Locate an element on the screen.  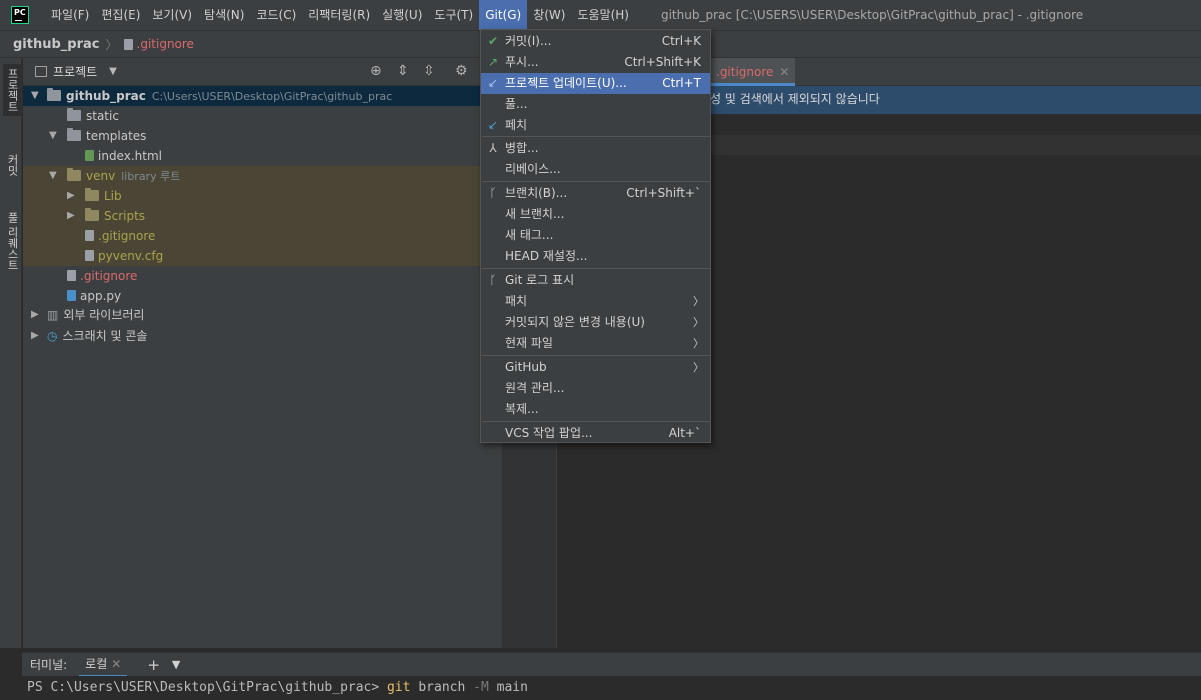
merge-icon: ⅄ is located at coordinates (493, 148).